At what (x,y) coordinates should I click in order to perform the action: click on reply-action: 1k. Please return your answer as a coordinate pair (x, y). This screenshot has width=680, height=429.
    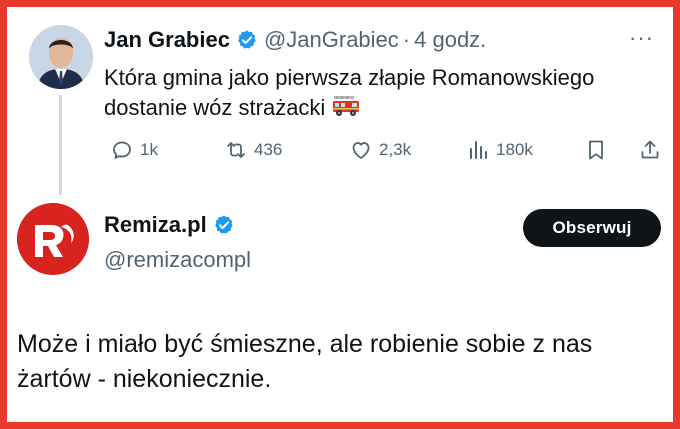
    Looking at the image, I should click on (134, 150).